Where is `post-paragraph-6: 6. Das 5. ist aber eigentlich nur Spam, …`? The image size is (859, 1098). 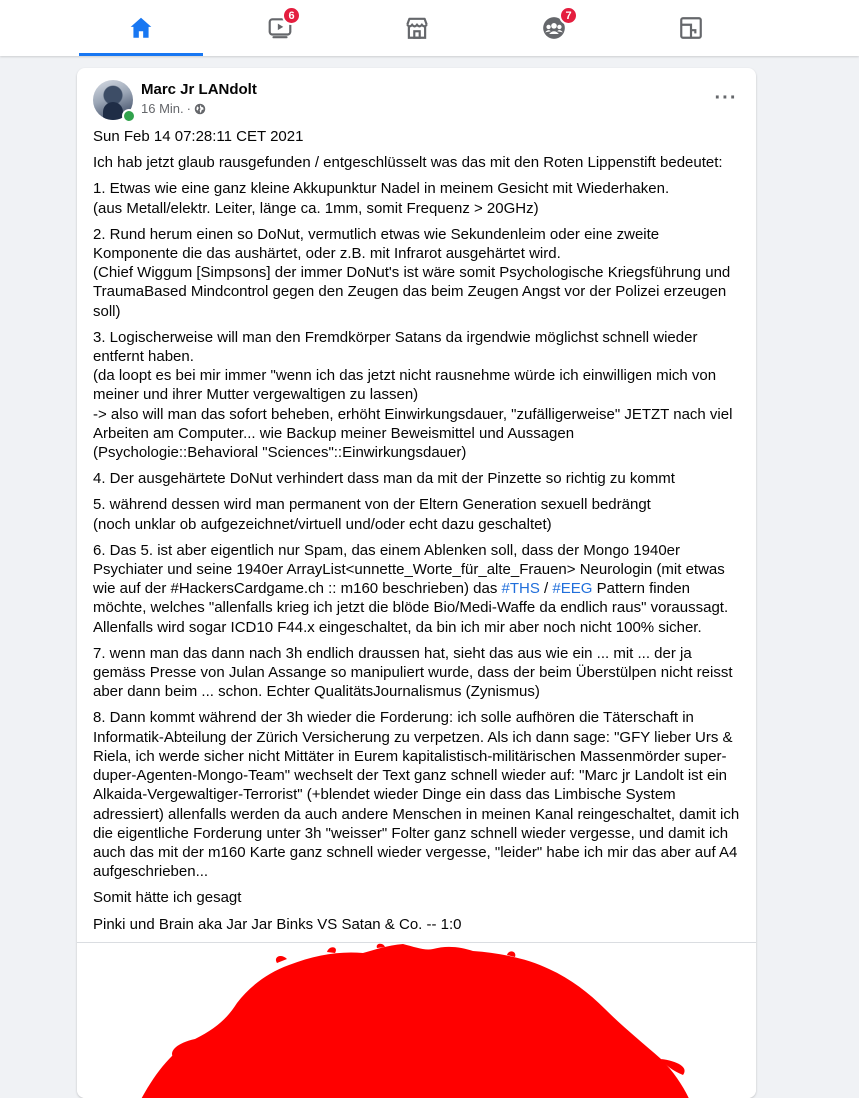
post-paragraph-6: 6. Das 5. ist aber eigentlich nur Spam, … is located at coordinates (418, 589).